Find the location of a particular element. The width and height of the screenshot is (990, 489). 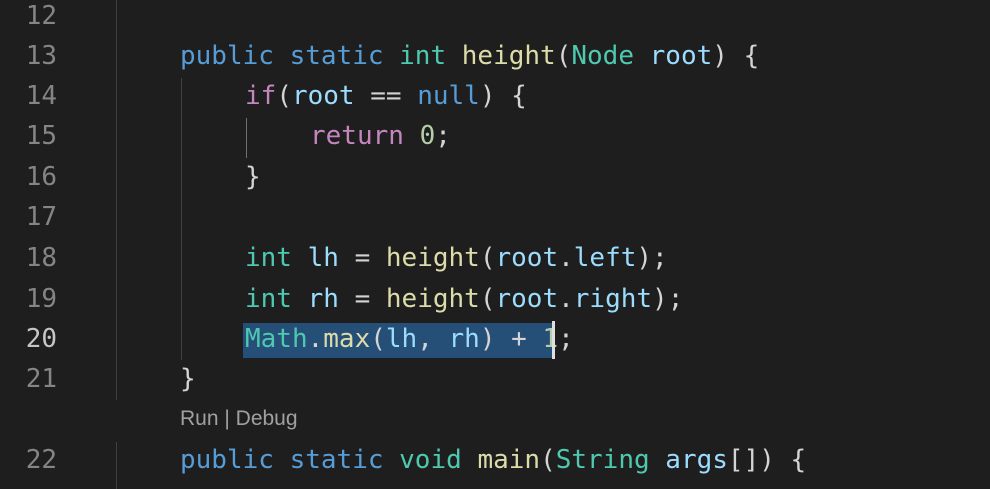

code-token: String is located at coordinates (602, 460).